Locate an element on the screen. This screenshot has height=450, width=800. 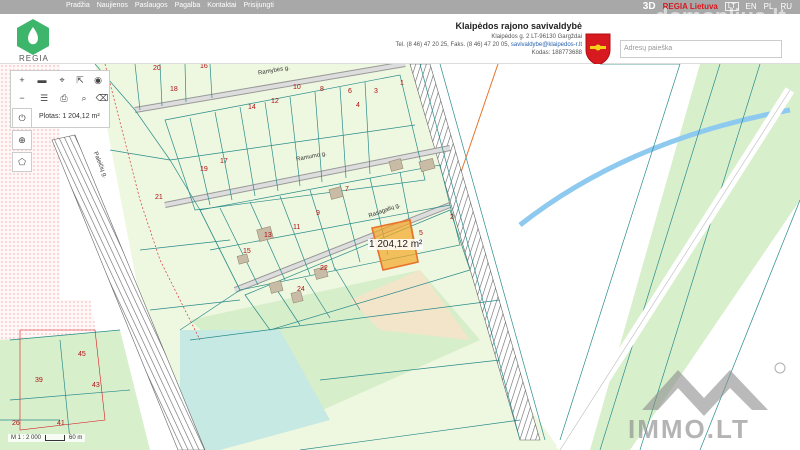
parcel-number: 45 is located at coordinates (82, 354).